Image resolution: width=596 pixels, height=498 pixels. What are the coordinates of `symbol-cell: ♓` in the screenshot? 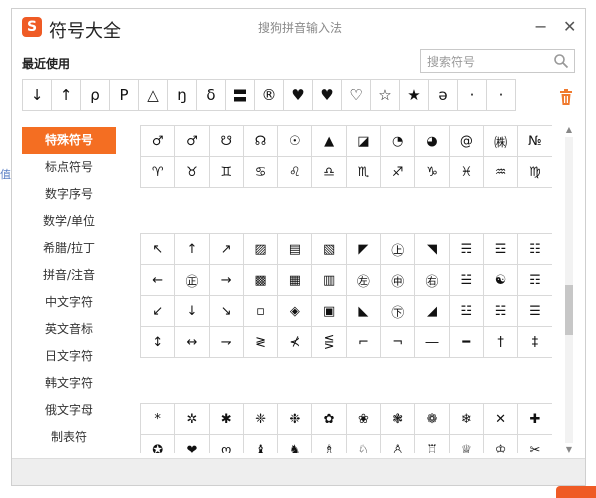 It's located at (466, 172).